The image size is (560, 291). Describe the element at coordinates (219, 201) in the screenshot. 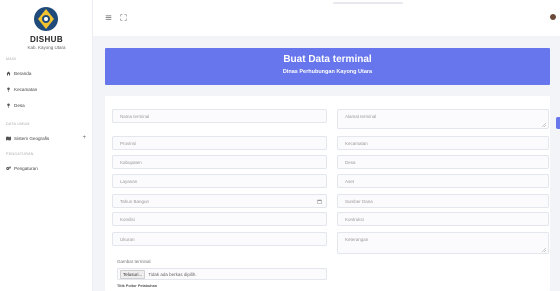

I see `tahun-bangun-input: Tahun Bangun` at that location.